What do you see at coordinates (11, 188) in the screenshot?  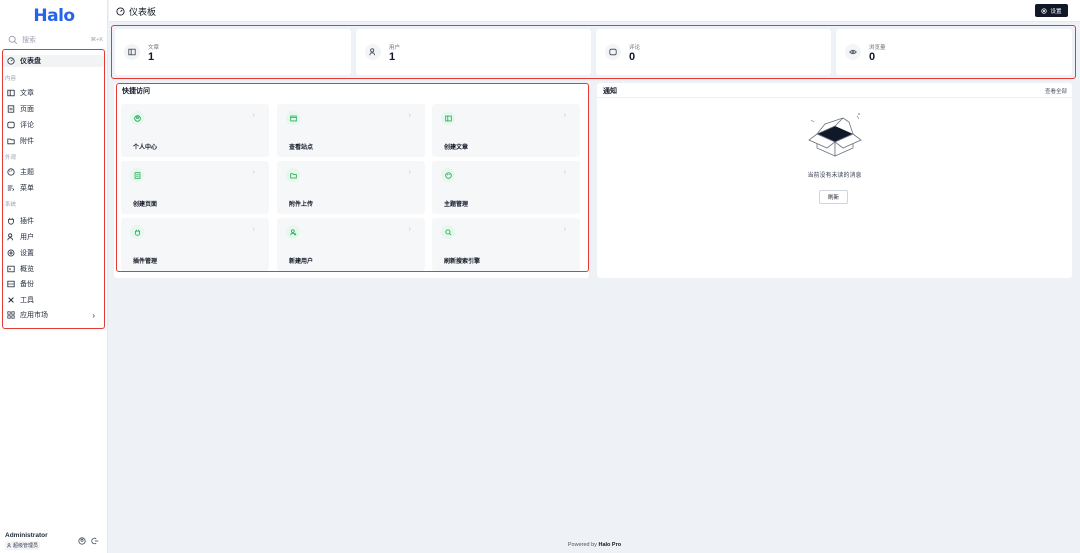 I see `menu-icon` at bounding box center [11, 188].